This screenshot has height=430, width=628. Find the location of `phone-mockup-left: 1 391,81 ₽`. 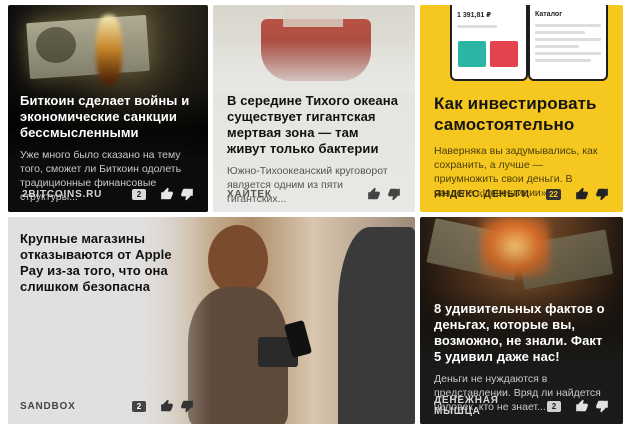

phone-mockup-left: 1 391,81 ₽ is located at coordinates (489, 43).